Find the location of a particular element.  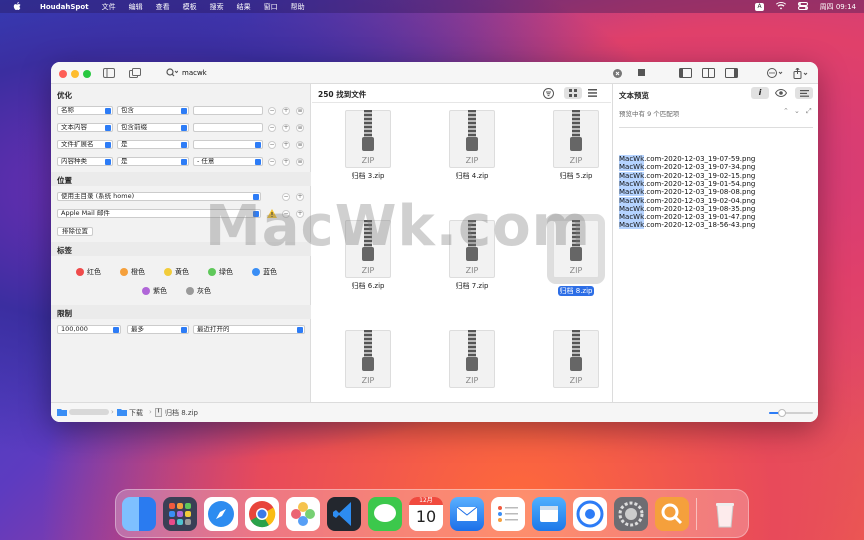

zoom-slider-knob is located at coordinates (782, 413).